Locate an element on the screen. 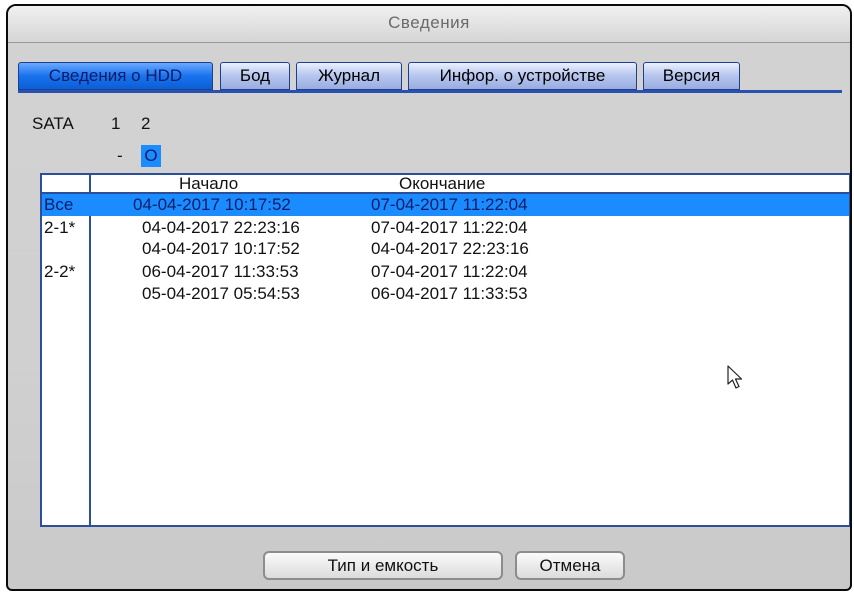  row-id: Все is located at coordinates (59, 204).